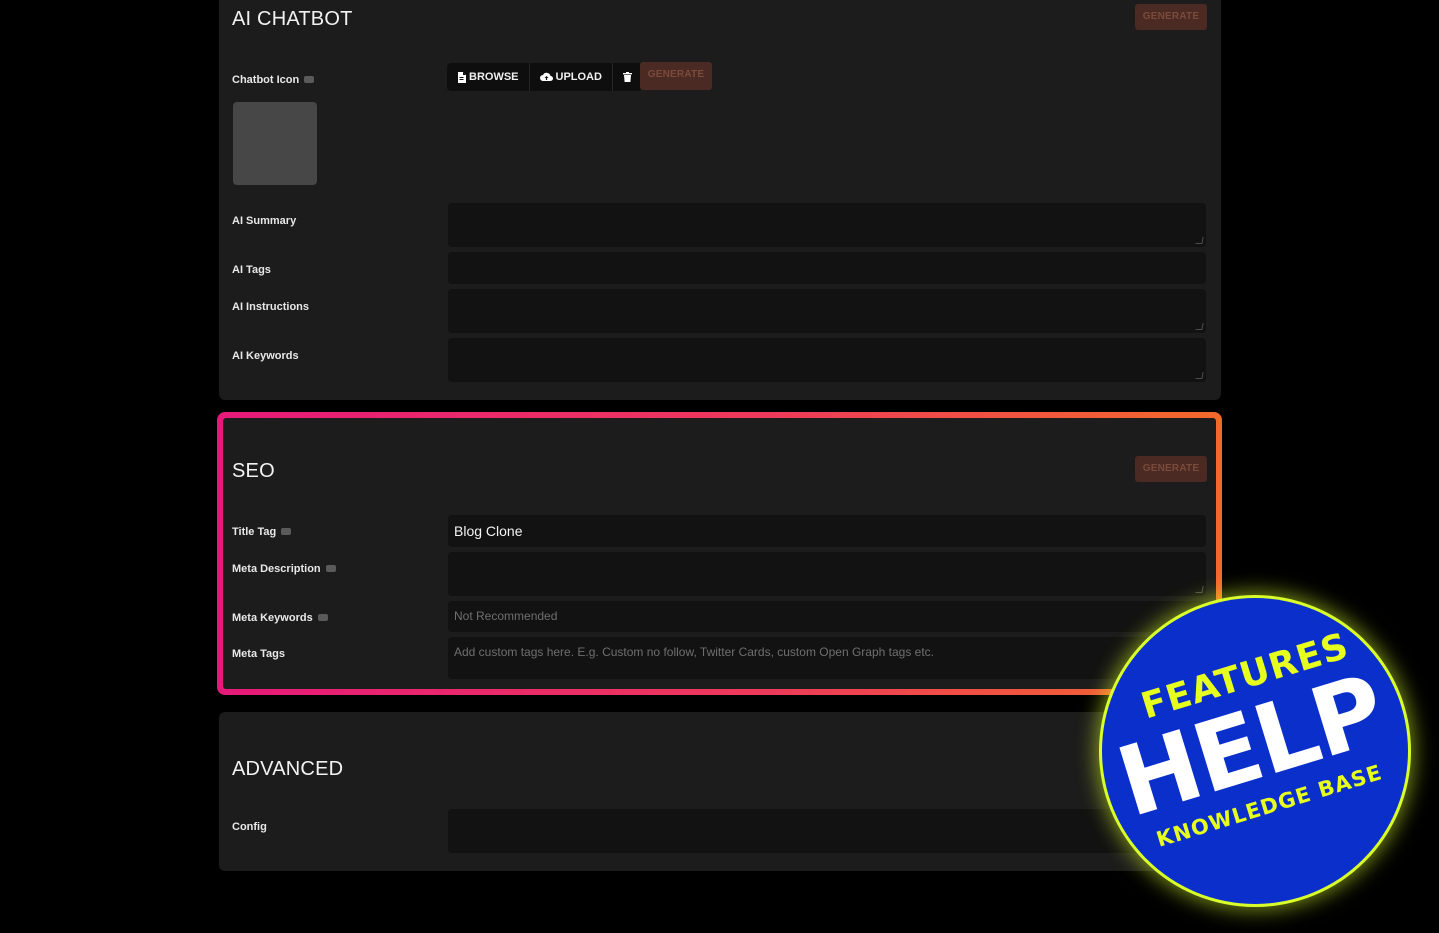  What do you see at coordinates (488, 531) in the screenshot?
I see `title-tag-value: Blog Clone` at bounding box center [488, 531].